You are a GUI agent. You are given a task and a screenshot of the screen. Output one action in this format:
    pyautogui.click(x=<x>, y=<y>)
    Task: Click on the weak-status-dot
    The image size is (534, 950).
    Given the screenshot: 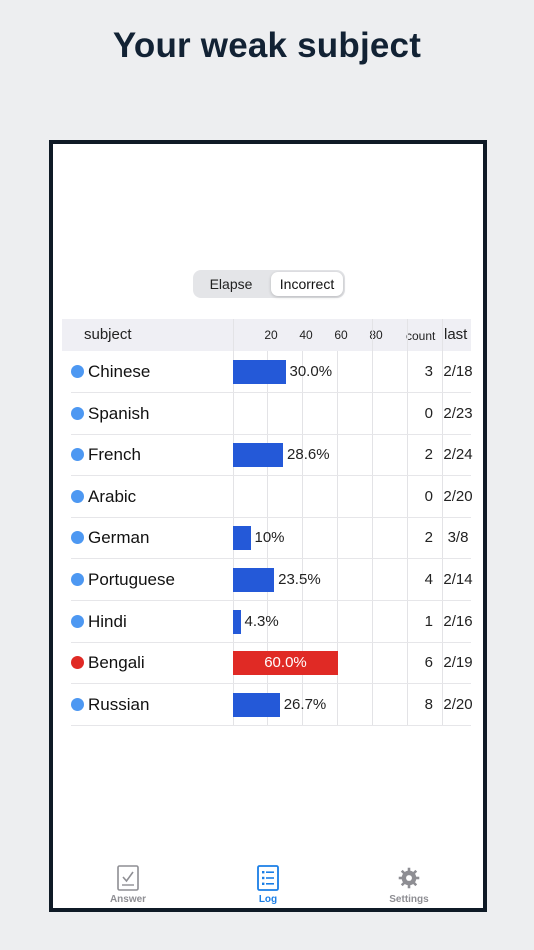 What is the action you would take?
    pyautogui.click(x=77, y=663)
    